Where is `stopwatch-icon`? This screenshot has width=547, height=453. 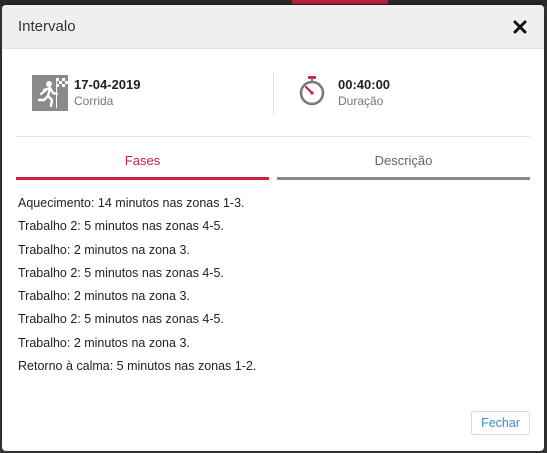
stopwatch-icon is located at coordinates (314, 93).